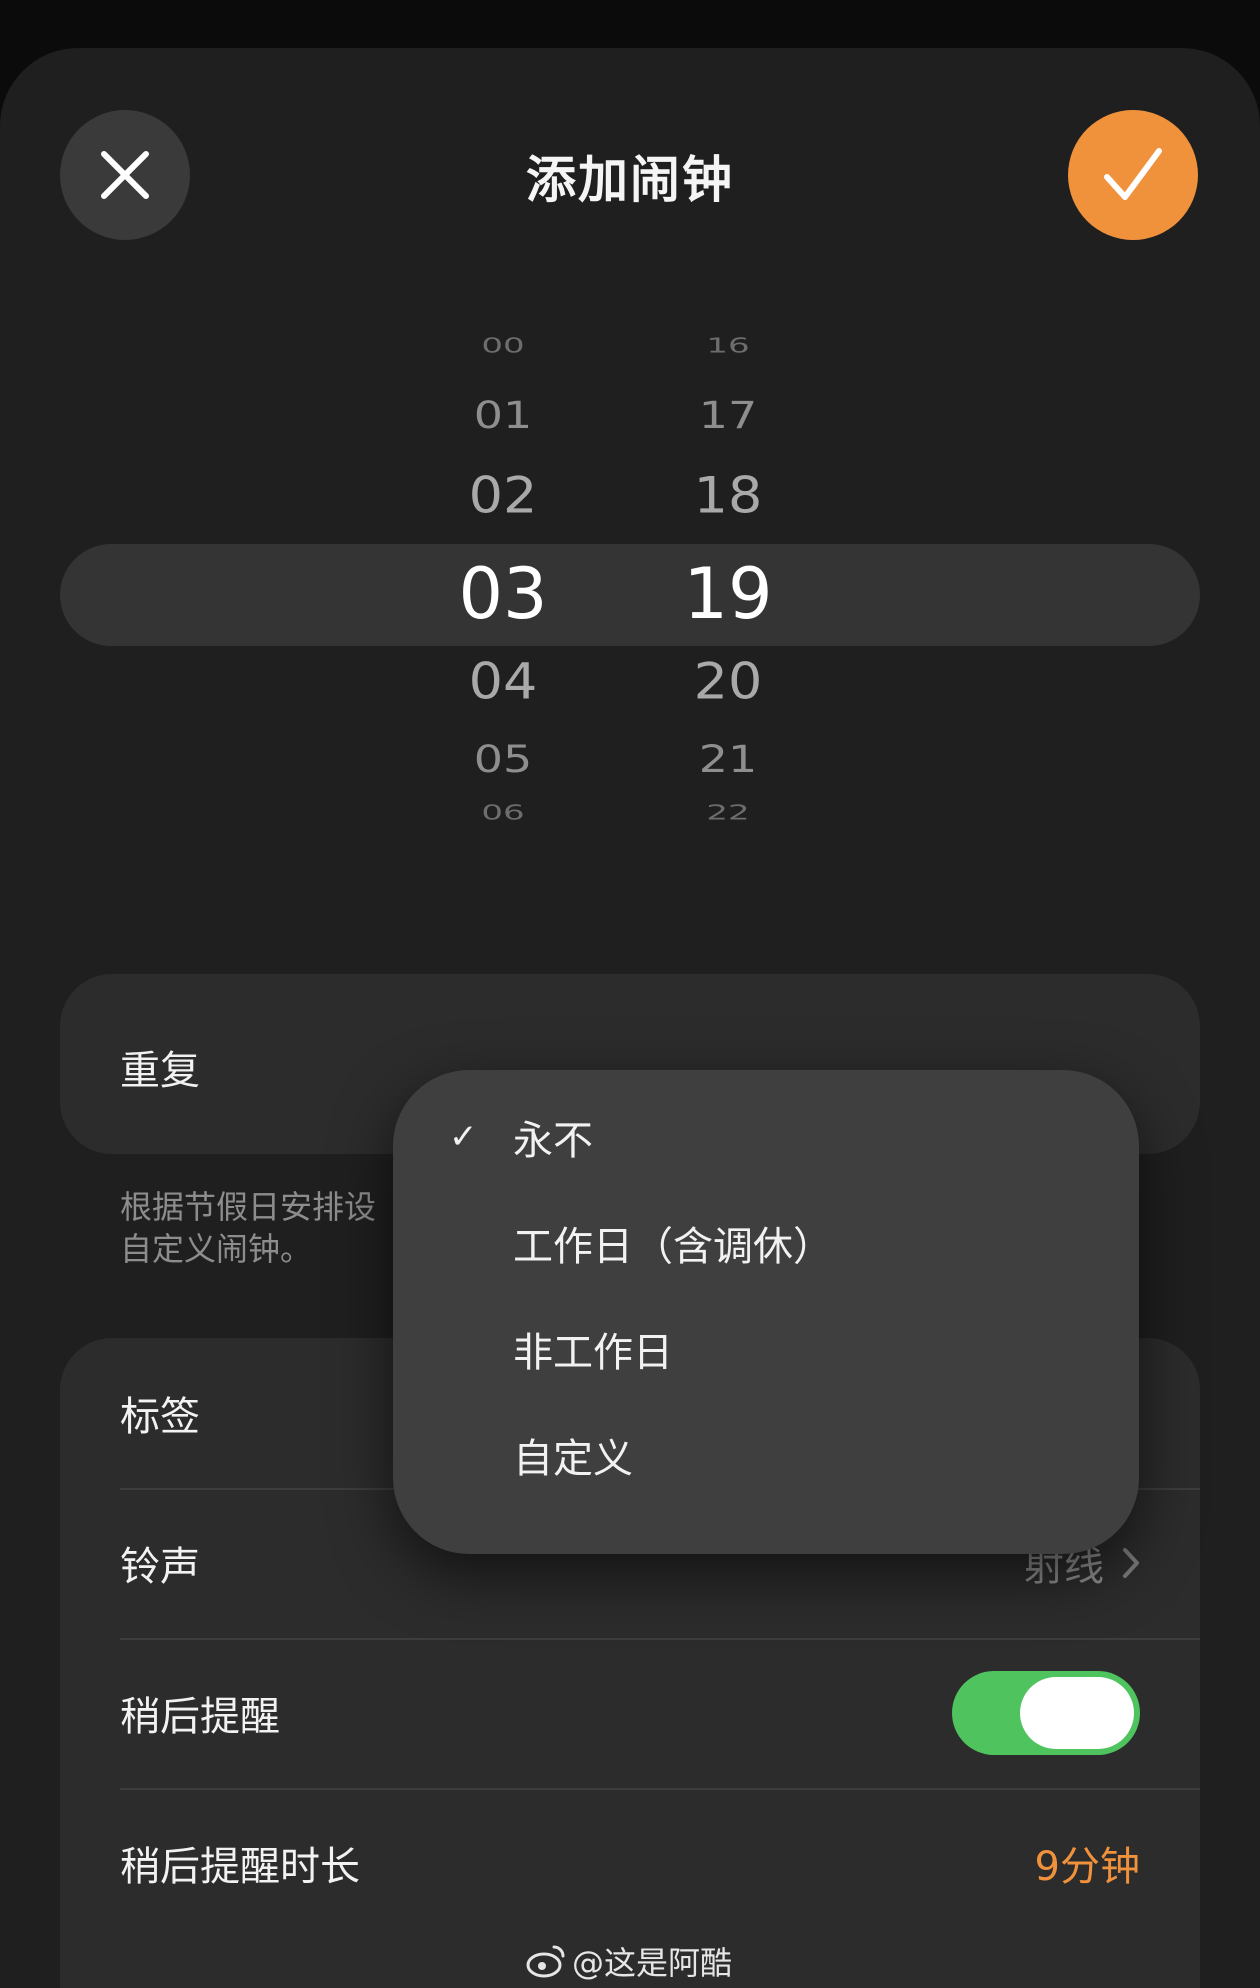 The image size is (1260, 1988). What do you see at coordinates (766, 1455) in the screenshot?
I see `menu-item-custom: 自定义` at bounding box center [766, 1455].